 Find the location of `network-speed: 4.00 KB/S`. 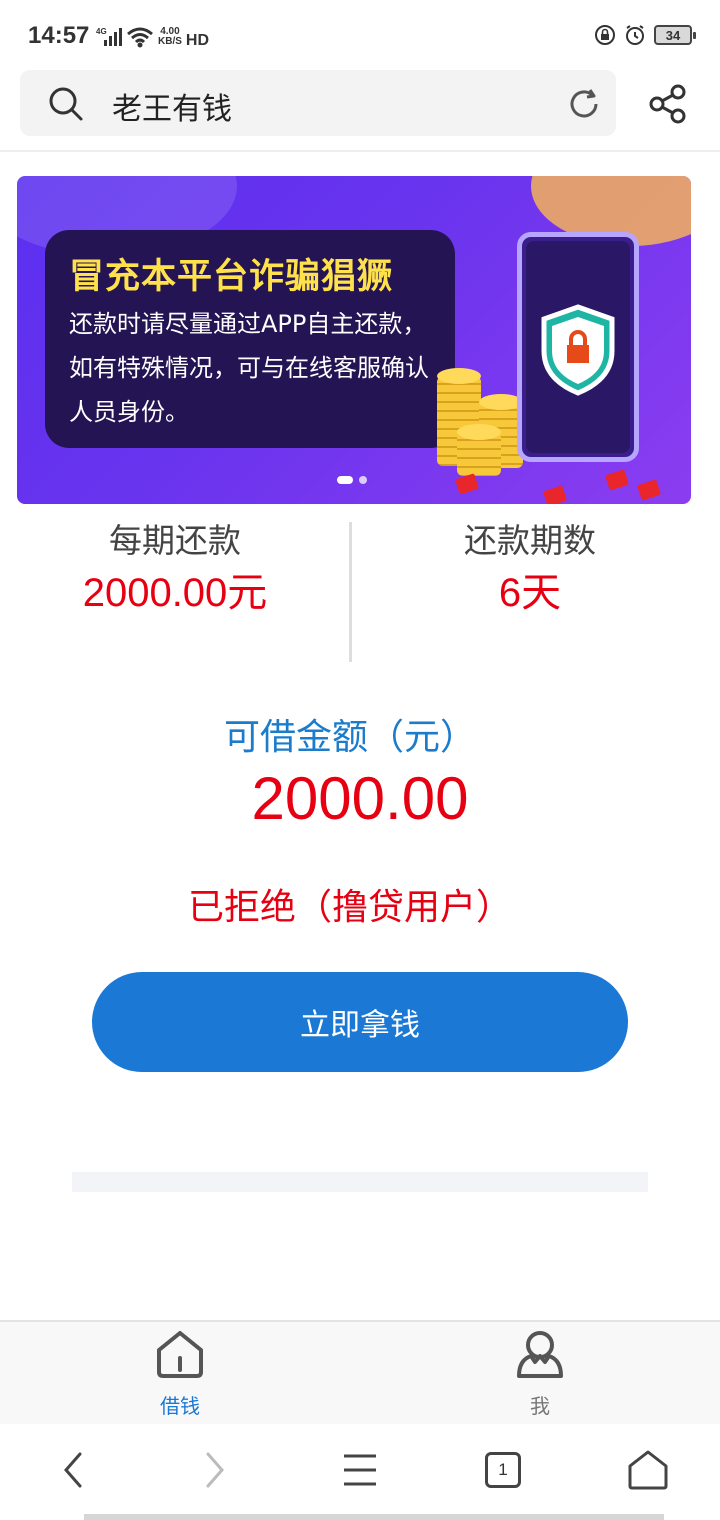

network-speed: 4.00 KB/S is located at coordinates (170, 36).